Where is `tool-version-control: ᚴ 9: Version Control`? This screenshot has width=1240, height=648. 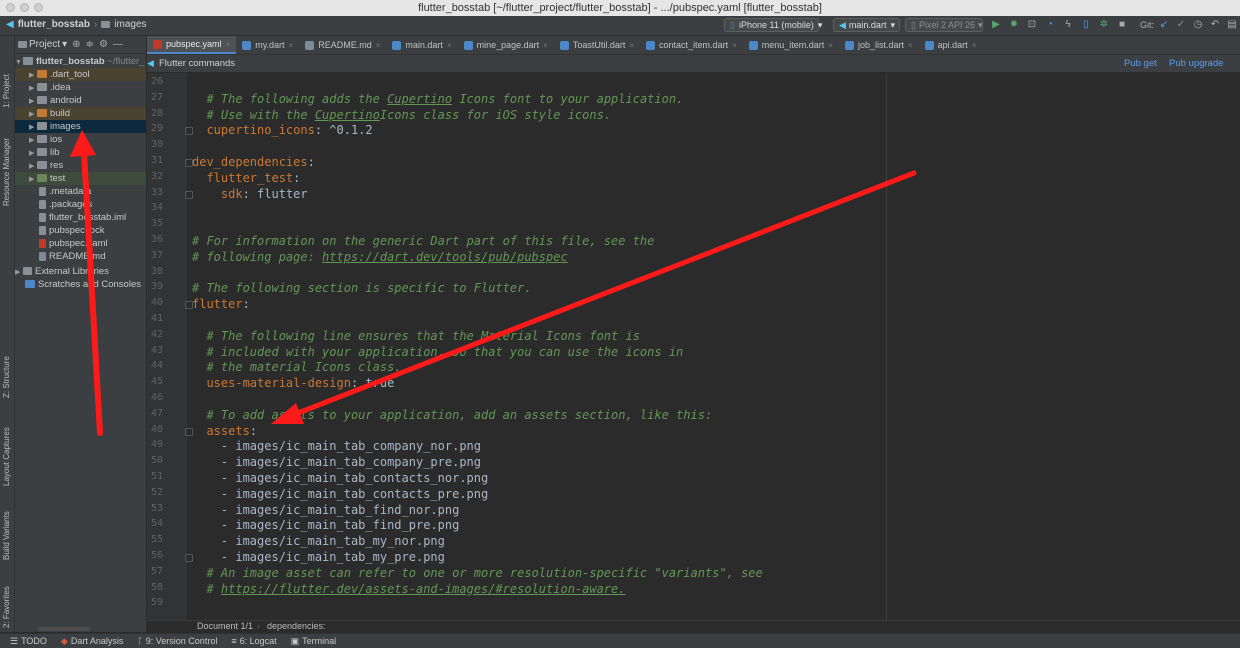 tool-version-control: ᚴ 9: Version Control is located at coordinates (177, 641).